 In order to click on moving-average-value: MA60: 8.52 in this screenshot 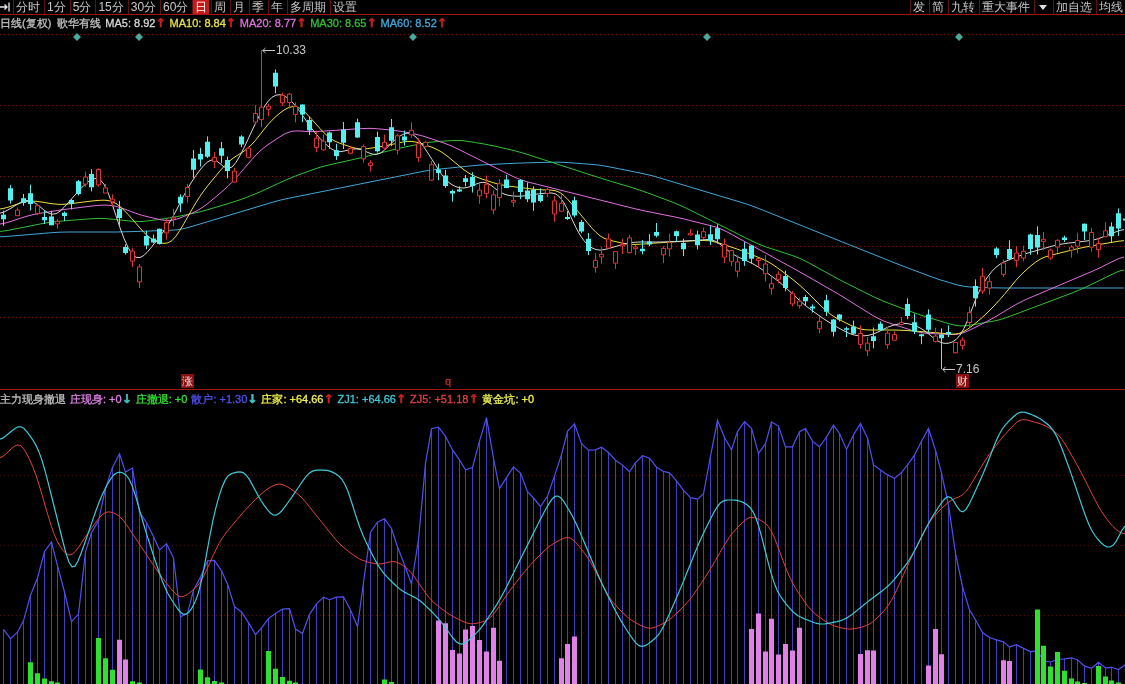, I will do `click(408, 23)`.